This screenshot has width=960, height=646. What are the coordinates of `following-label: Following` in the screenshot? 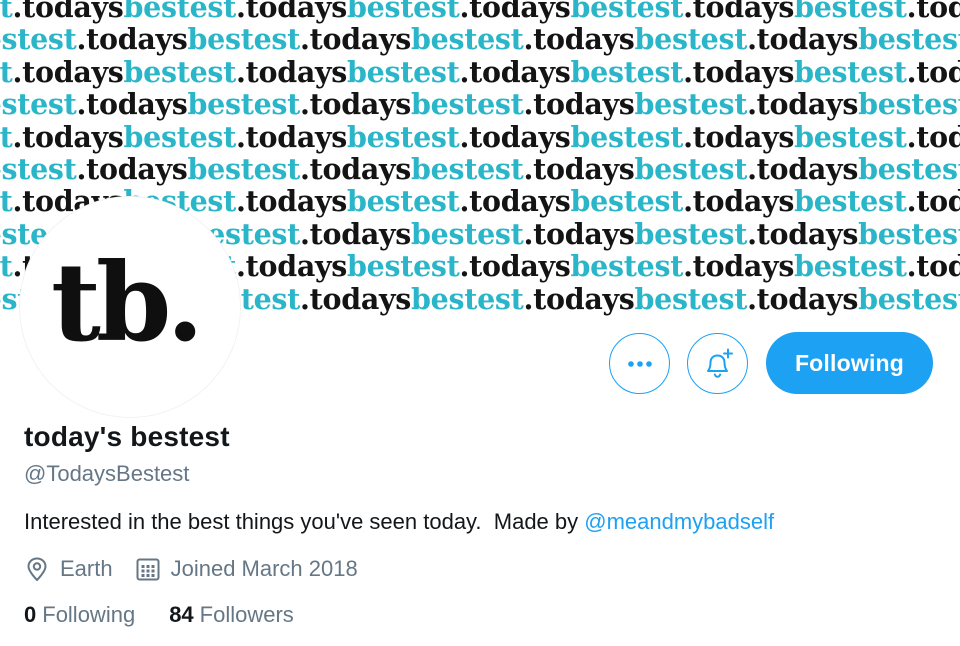 It's located at (89, 614).